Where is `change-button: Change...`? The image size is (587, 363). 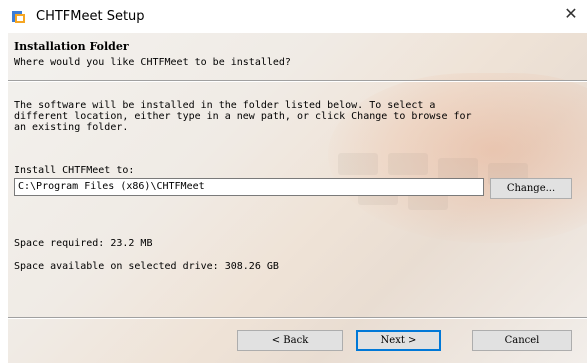
change-button: Change... is located at coordinates (531, 188).